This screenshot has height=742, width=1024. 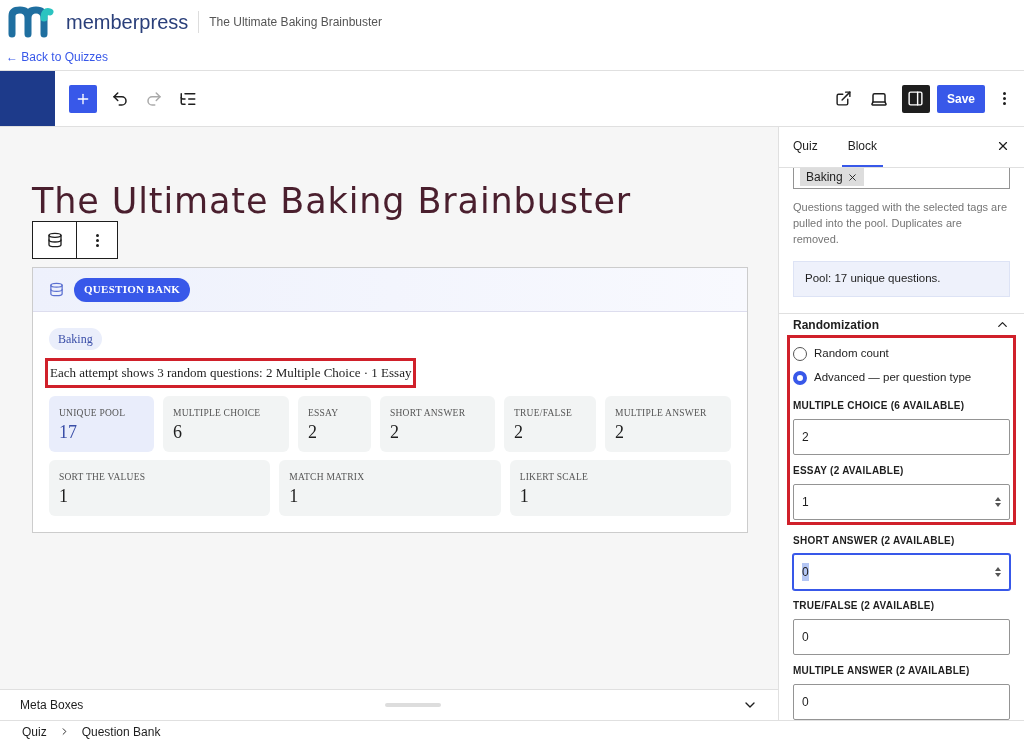 What do you see at coordinates (901, 223) in the screenshot?
I see `help-text: Questions tagged with the selected tags are pulled into the pool. Duplicates are removed.` at bounding box center [901, 223].